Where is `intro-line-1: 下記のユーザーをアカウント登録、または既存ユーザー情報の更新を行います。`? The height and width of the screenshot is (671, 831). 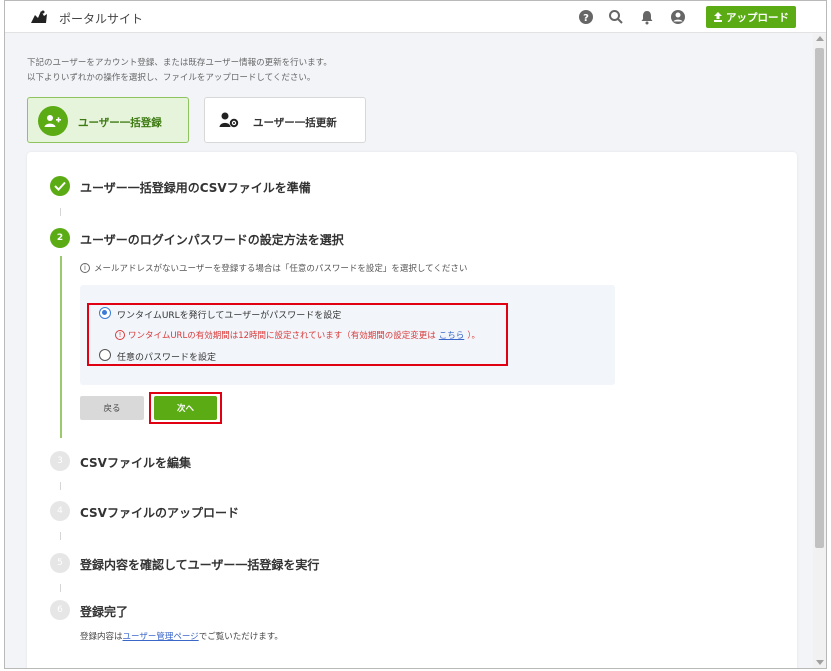 intro-line-1: 下記のユーザーをアカウント登録、または既存ユーザー情報の更新を行います。 is located at coordinates (179, 63).